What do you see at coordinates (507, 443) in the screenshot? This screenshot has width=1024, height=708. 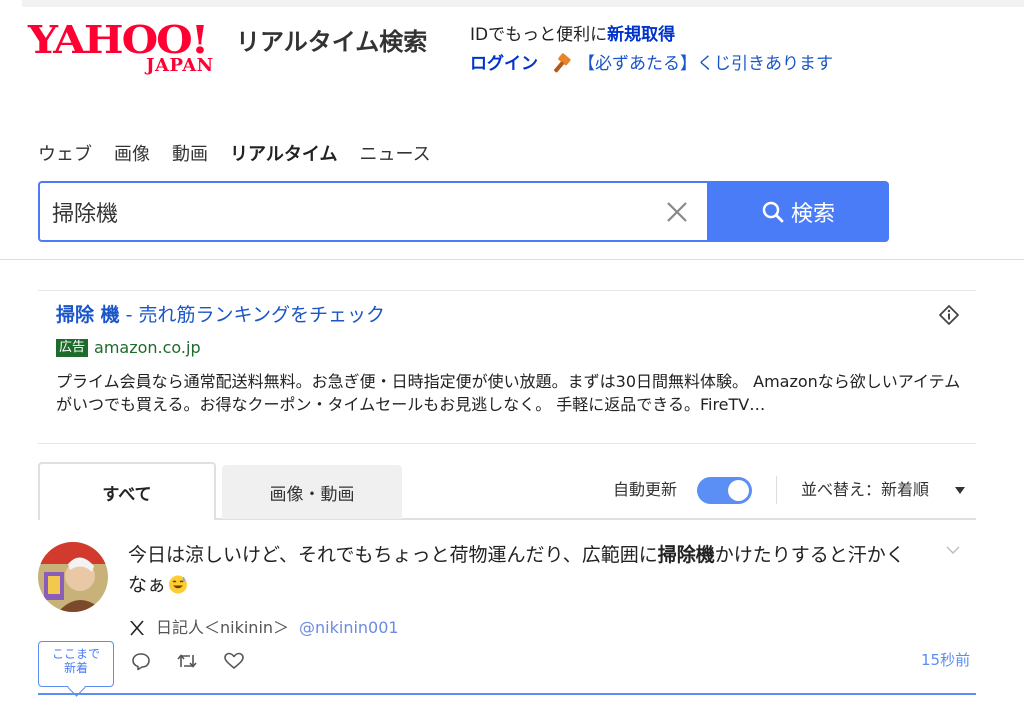 I see `ad-divider-bottom` at bounding box center [507, 443].